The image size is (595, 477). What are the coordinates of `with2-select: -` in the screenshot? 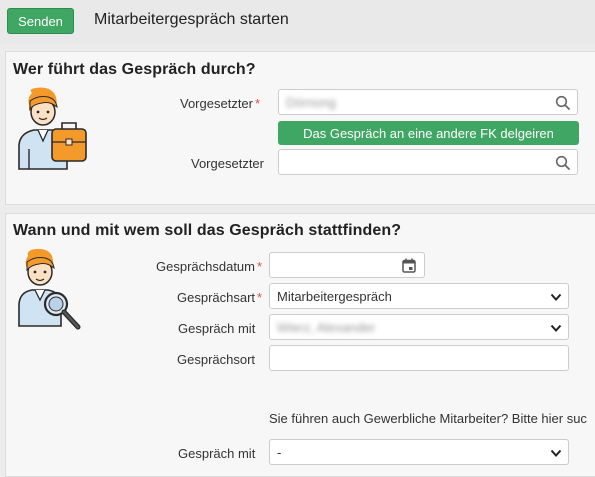 It's located at (419, 452).